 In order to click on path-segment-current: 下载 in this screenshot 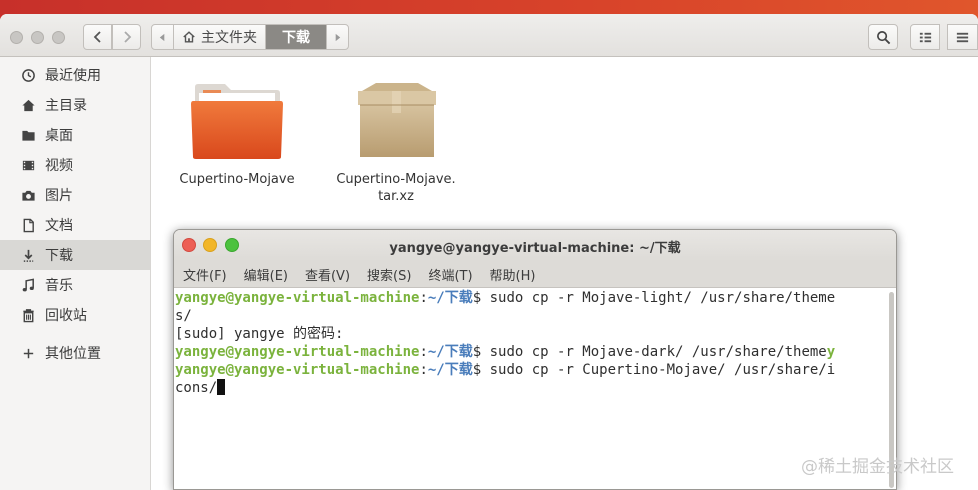, I will do `click(296, 37)`.